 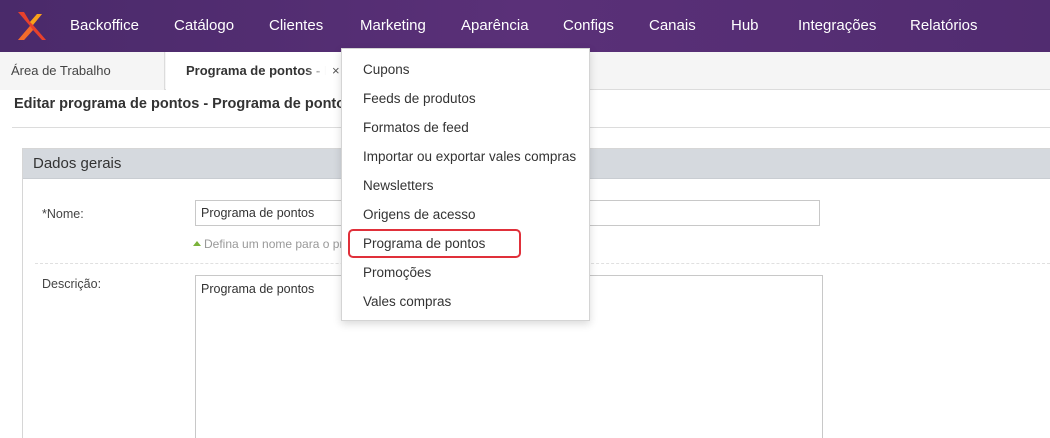 I want to click on menu-item-feeds-de-produtos: Feeds de produtos, so click(x=465, y=98).